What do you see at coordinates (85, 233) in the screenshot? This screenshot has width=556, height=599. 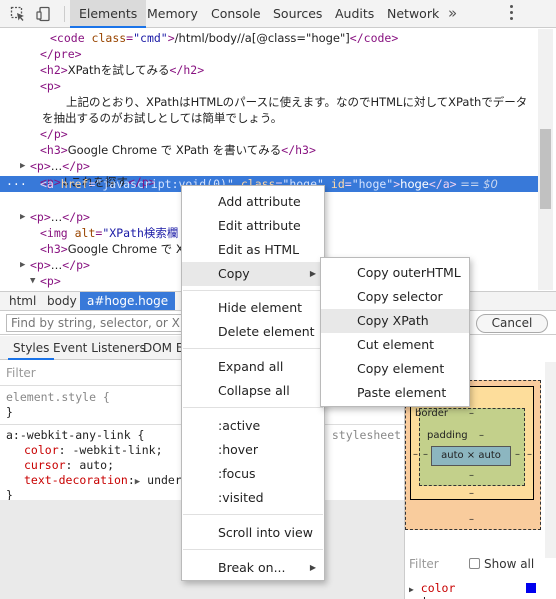 I see `tree-token: alt` at bounding box center [85, 233].